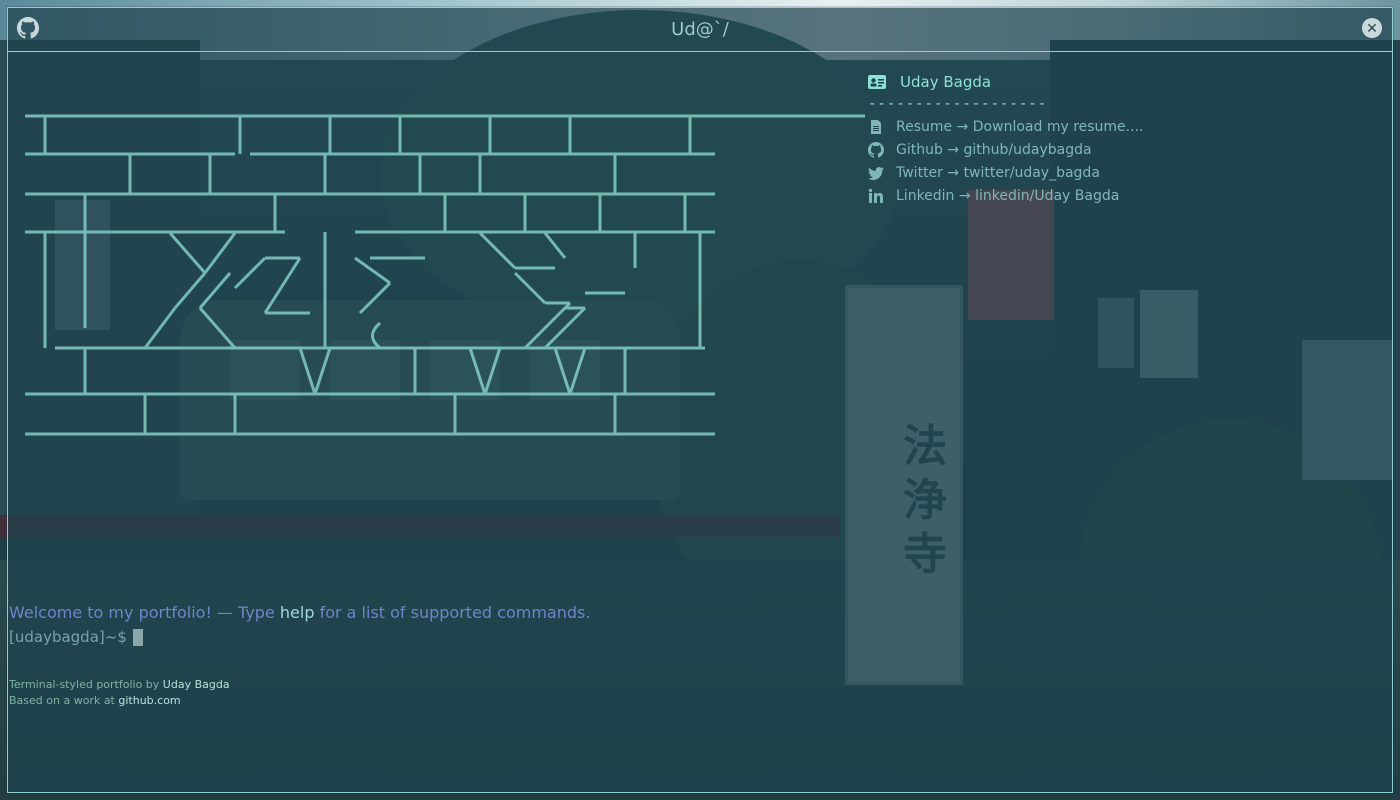 This screenshot has height=800, width=1400. What do you see at coordinates (196, 684) in the screenshot?
I see `author-link: Uday Bagda` at bounding box center [196, 684].